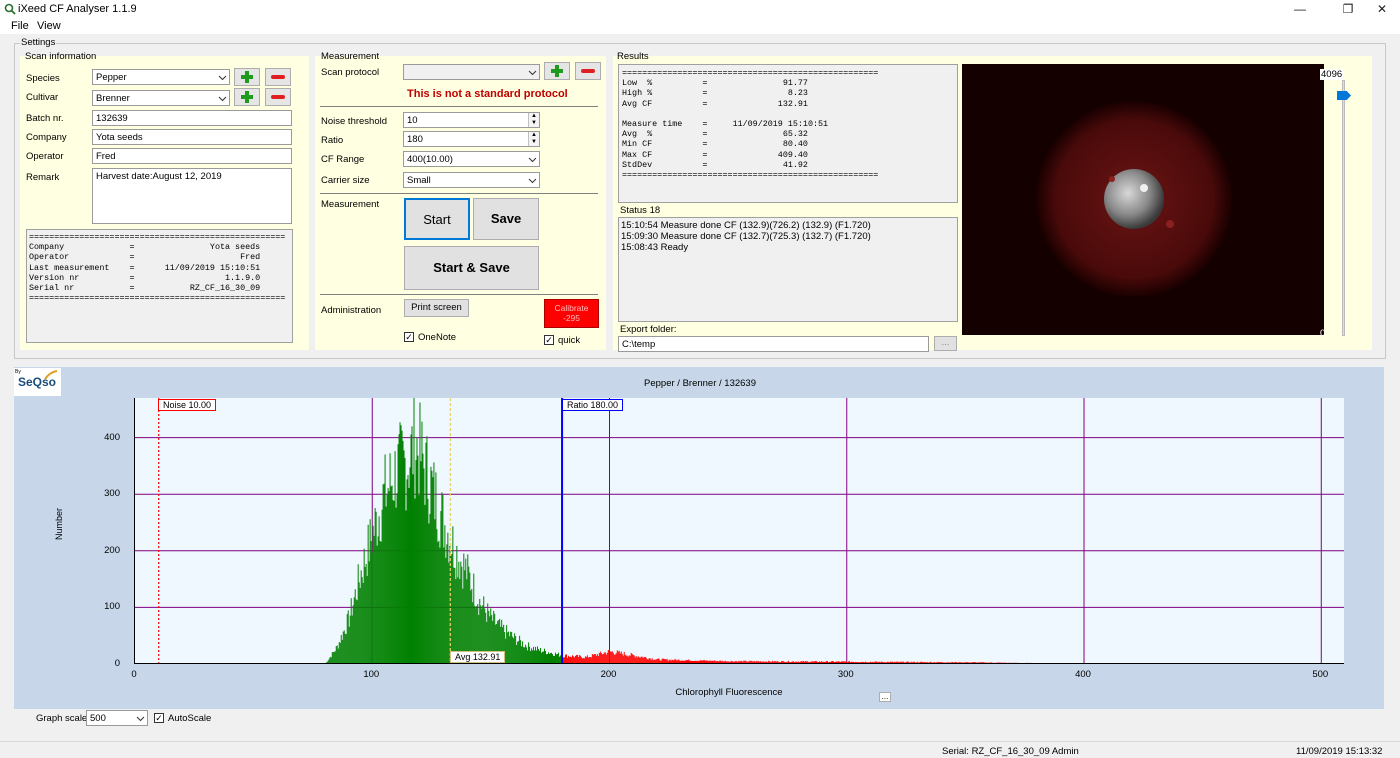 The image size is (1400, 758). I want to click on ratio-input: 180 ▲ ▼, so click(471, 139).